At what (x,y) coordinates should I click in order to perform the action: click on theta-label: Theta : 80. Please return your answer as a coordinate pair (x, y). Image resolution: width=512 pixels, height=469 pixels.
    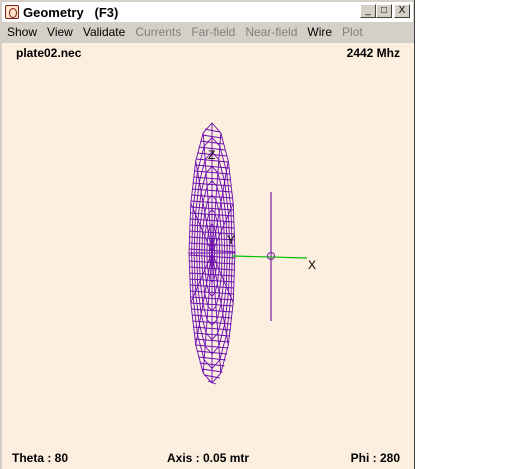
    Looking at the image, I should click on (40, 458).